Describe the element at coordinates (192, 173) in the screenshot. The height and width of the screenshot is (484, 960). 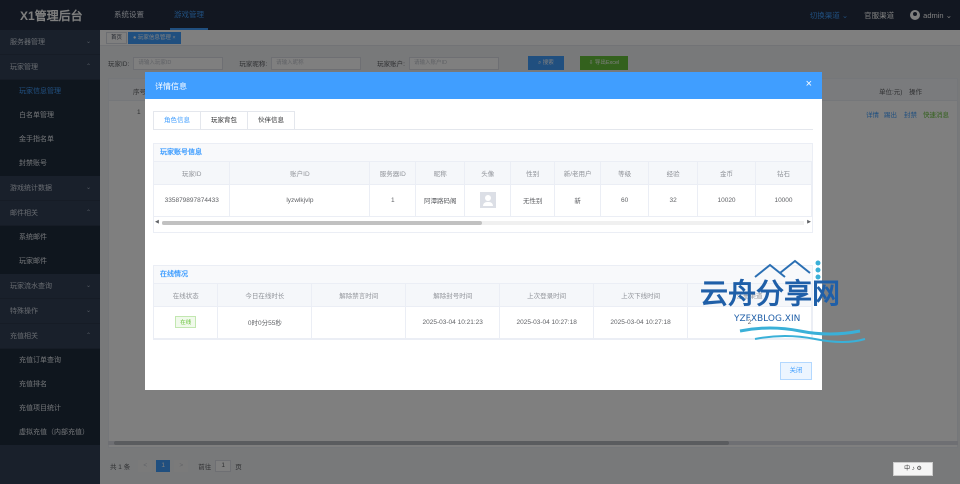
I see `col-player-id: 玩家ID` at that location.